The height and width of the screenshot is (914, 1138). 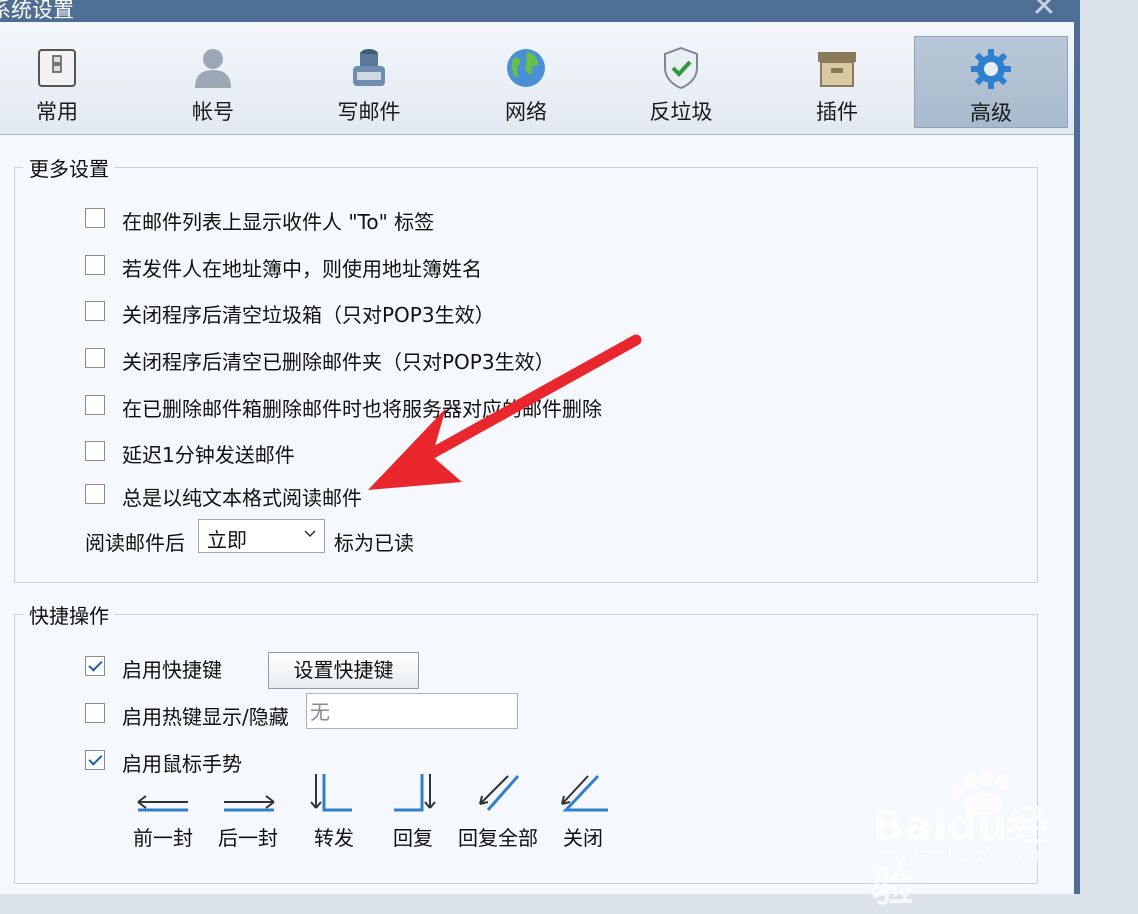 What do you see at coordinates (95, 265) in the screenshot?
I see `use-addressbook-name-checkbox` at bounding box center [95, 265].